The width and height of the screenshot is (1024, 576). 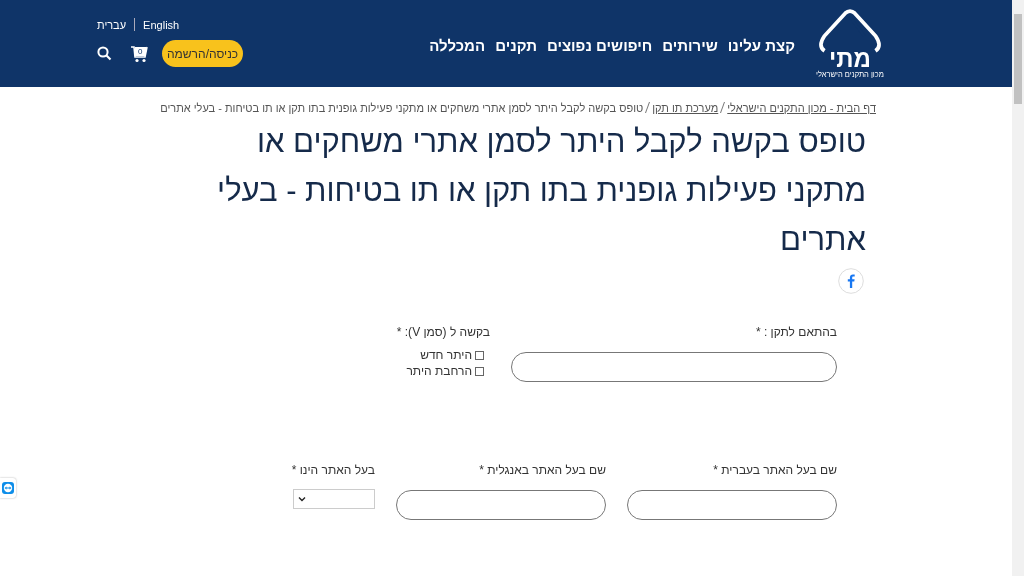 I want to click on remote-support-icon, so click(x=8, y=488).